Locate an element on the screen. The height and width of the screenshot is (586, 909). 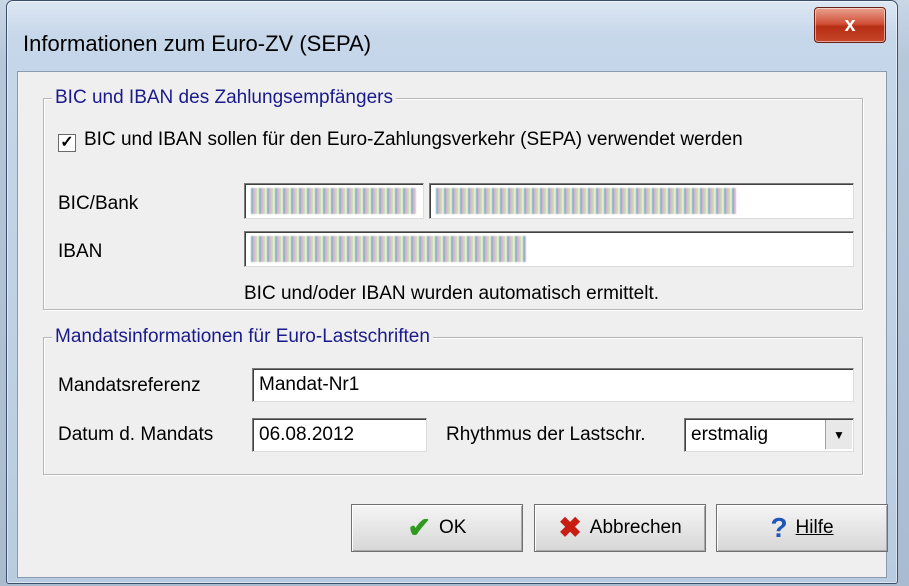
help-button: ? Hilfe is located at coordinates (802, 528).